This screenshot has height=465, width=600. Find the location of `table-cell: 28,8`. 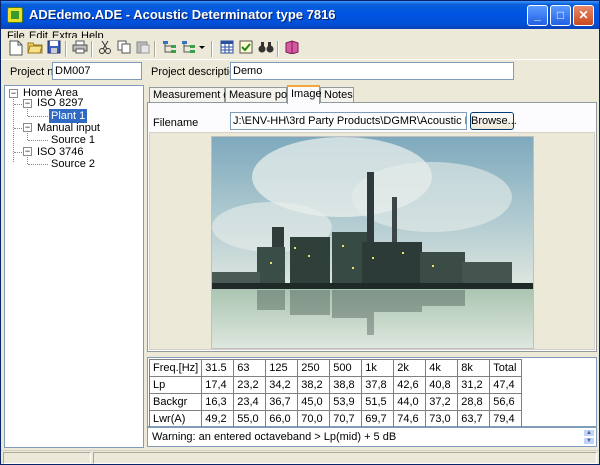

table-cell: 28,8 is located at coordinates (474, 402).